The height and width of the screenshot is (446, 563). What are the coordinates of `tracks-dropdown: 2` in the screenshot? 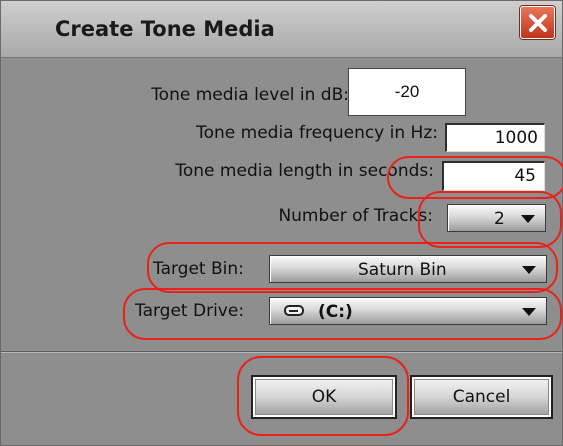 It's located at (496, 218).